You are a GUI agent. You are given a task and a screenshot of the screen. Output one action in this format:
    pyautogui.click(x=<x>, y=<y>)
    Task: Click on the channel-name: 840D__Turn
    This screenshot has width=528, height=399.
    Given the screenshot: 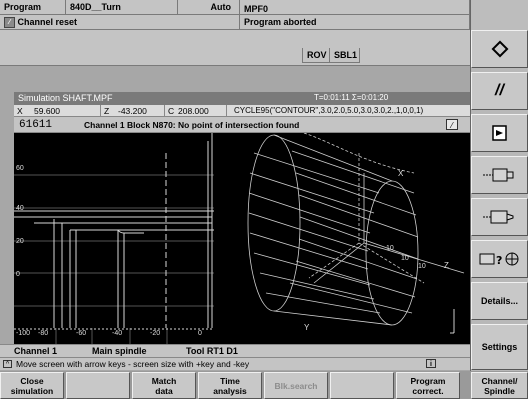 What is the action you would take?
    pyautogui.click(x=122, y=7)
    